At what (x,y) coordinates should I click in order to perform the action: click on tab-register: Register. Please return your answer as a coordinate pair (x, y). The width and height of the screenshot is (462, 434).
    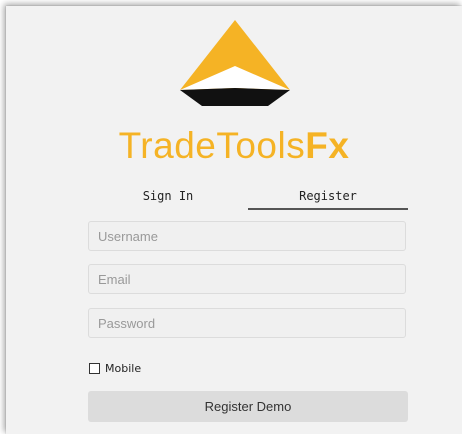
    Looking at the image, I should click on (328, 198).